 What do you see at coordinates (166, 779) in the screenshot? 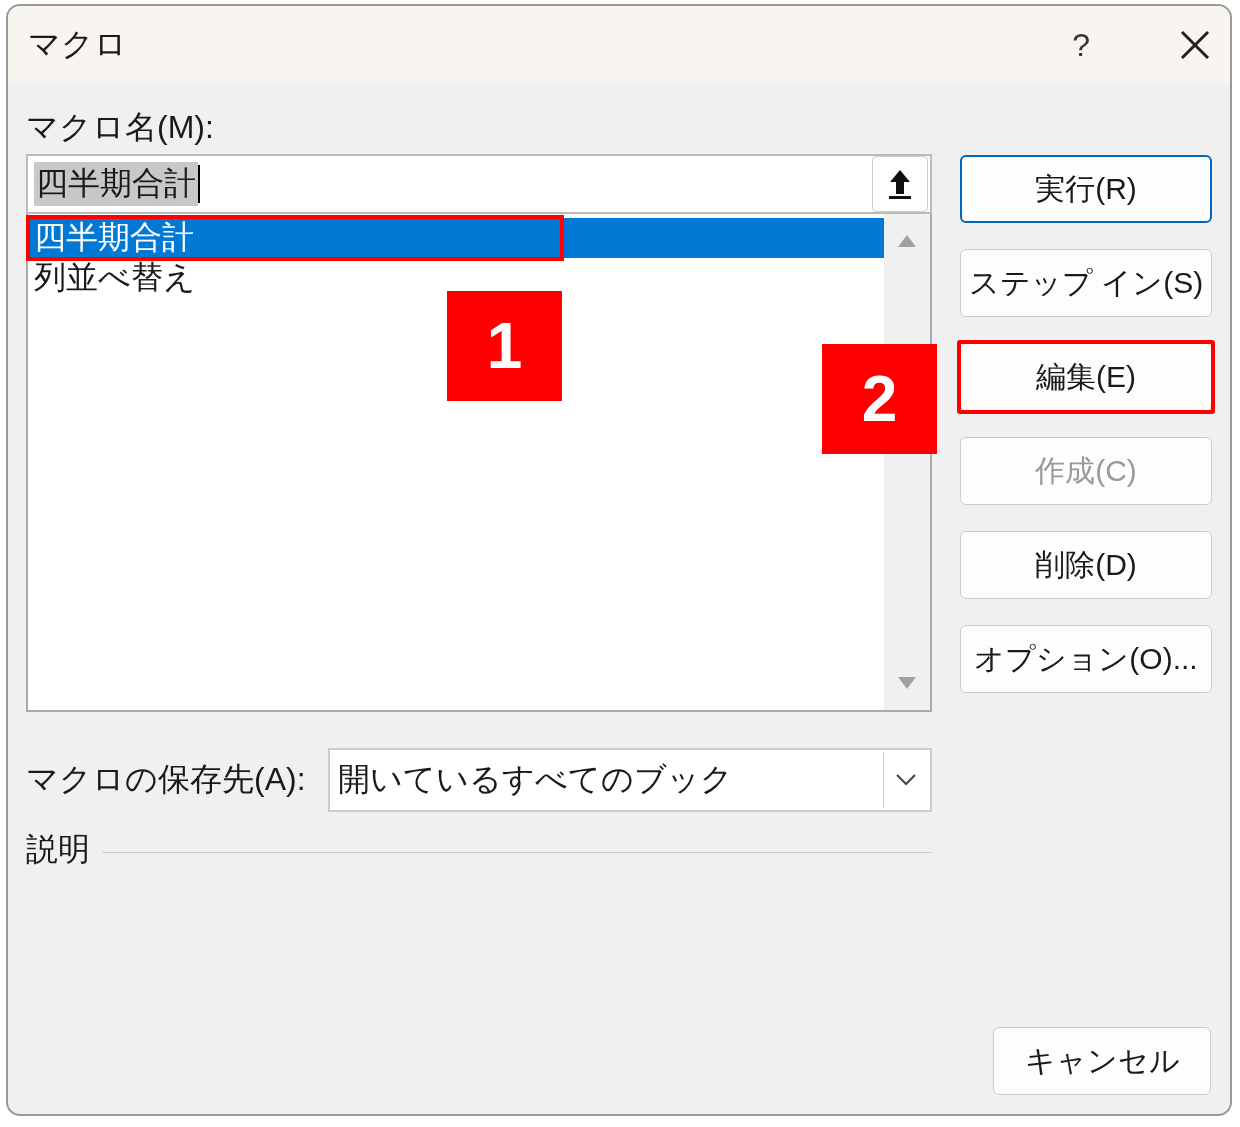
I see `store-label: マクロの保存先(A):` at bounding box center [166, 779].